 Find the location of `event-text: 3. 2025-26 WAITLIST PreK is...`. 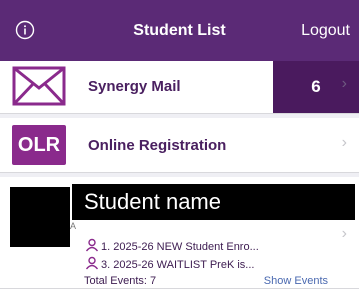

event-text: 3. 2025-26 WAITLIST PreK is... is located at coordinates (178, 264).